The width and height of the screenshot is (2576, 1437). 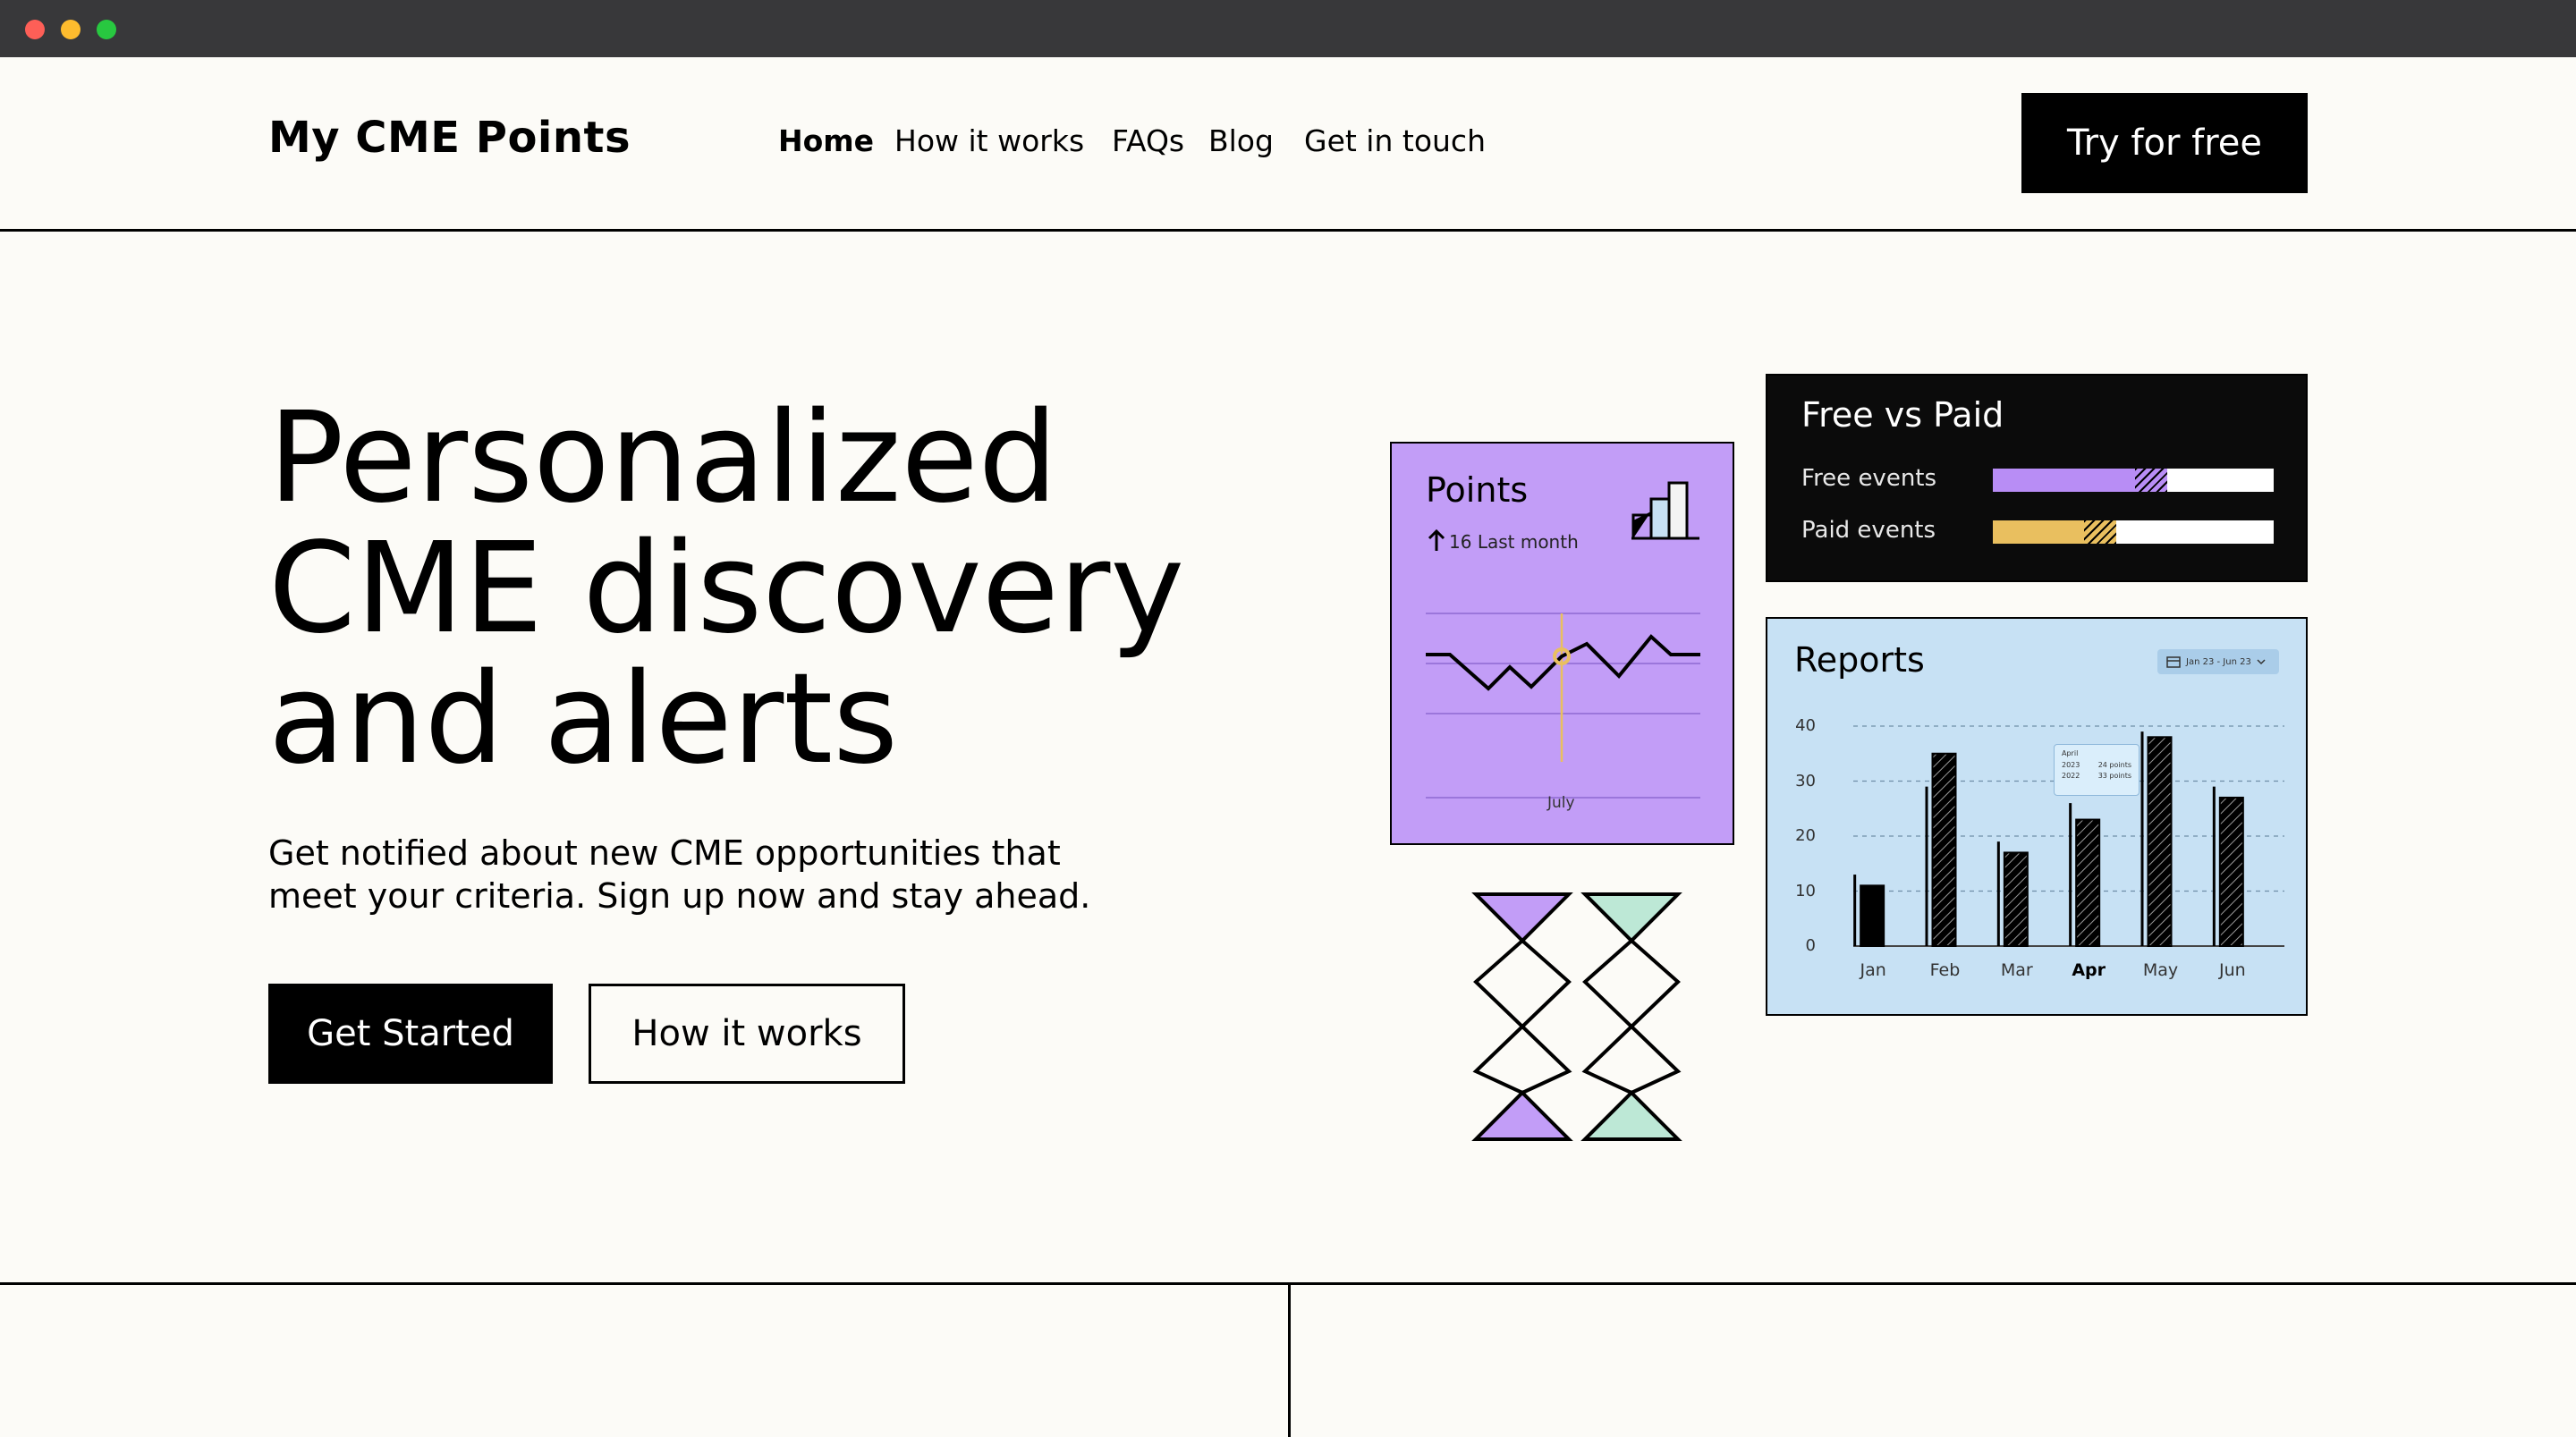 What do you see at coordinates (2096, 776) in the screenshot?
I see `tooltip-row: 2022 33 points` at bounding box center [2096, 776].